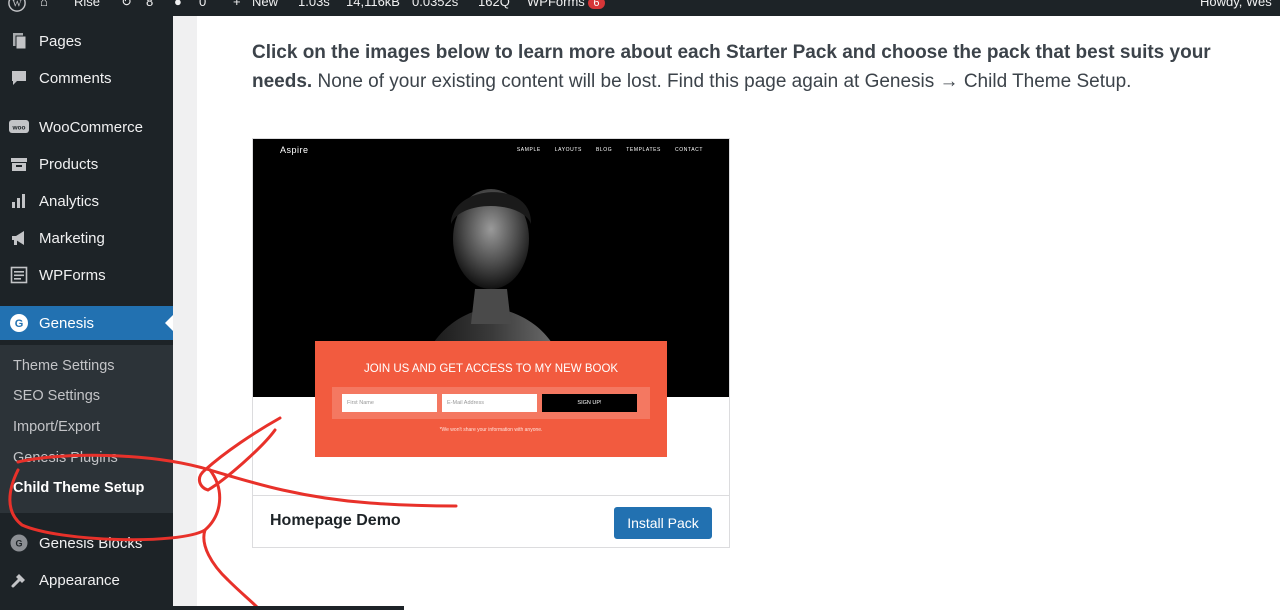 Image resolution: width=1280 pixels, height=610 pixels. I want to click on submenu-item-import-export: Import/Export, so click(56, 427).